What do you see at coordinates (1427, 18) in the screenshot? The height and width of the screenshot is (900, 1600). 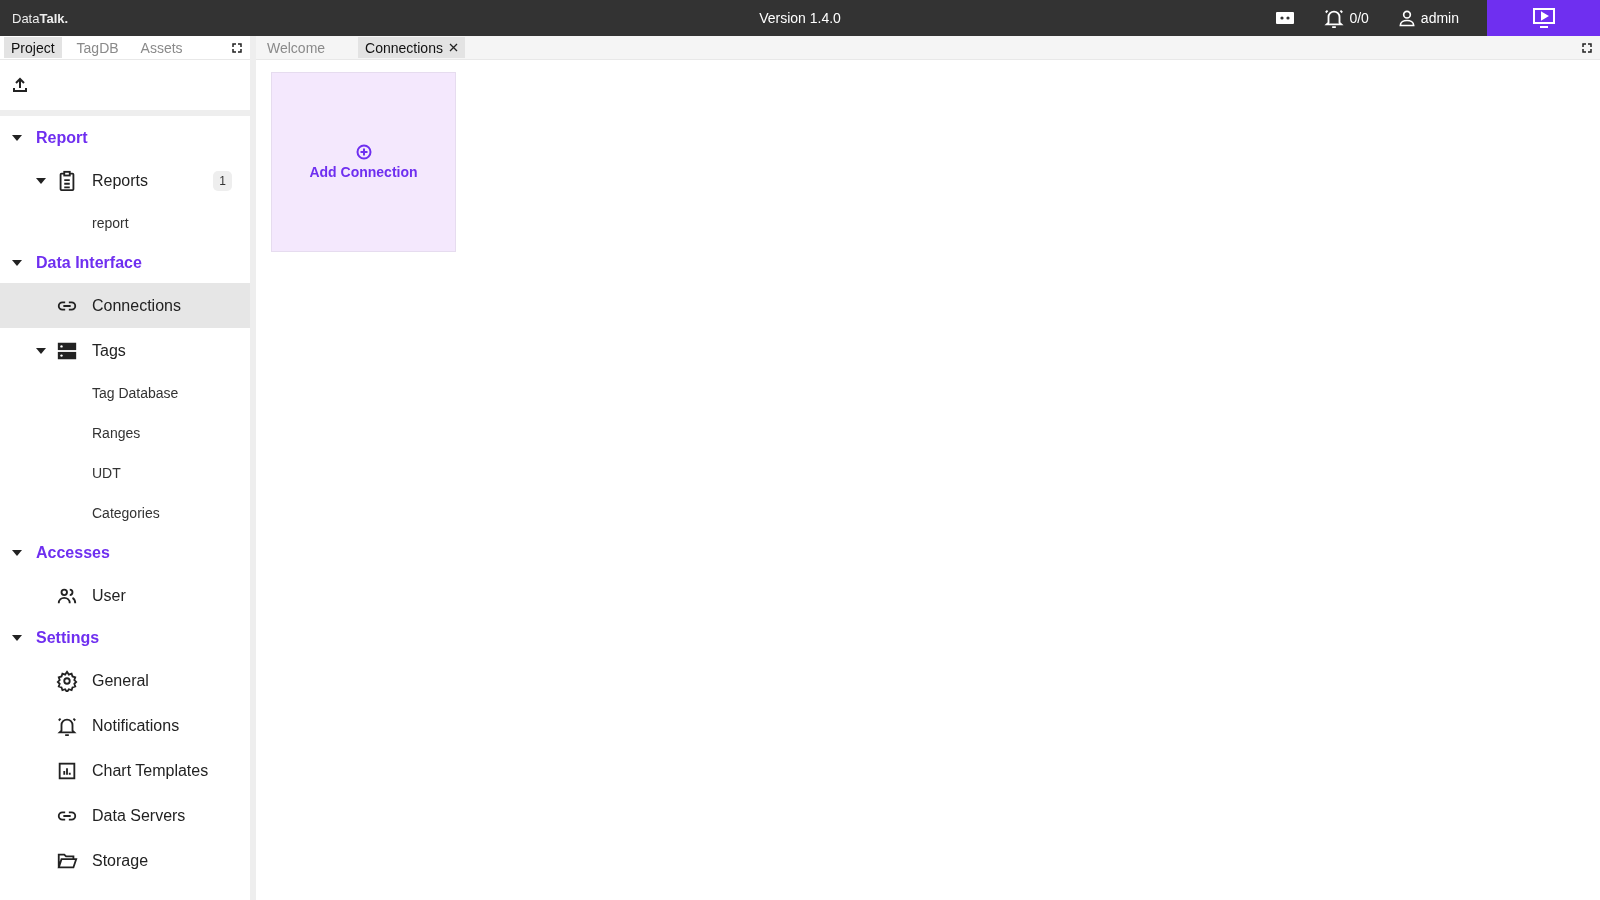 I see `user-button: admin` at bounding box center [1427, 18].